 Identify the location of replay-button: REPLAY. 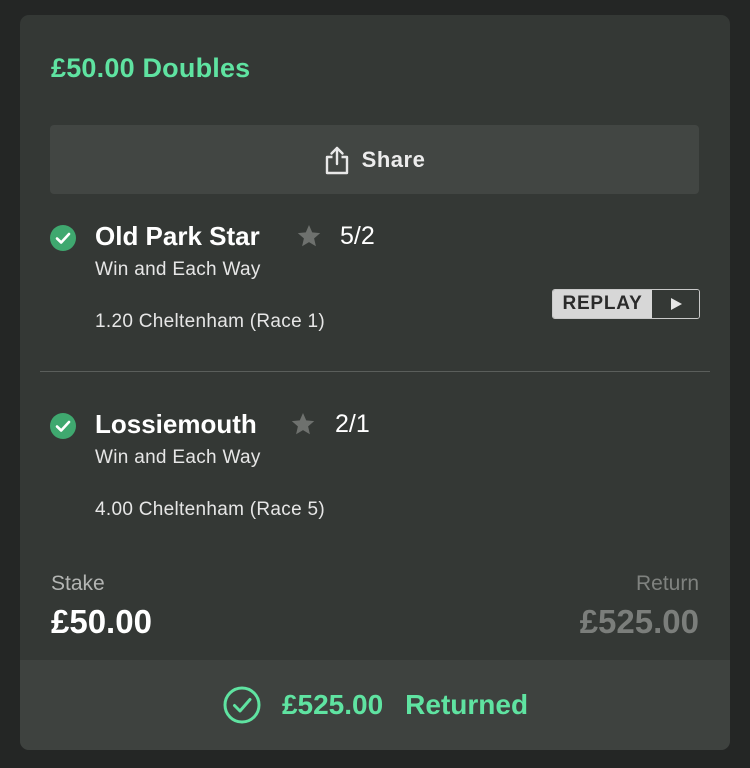
(626, 304).